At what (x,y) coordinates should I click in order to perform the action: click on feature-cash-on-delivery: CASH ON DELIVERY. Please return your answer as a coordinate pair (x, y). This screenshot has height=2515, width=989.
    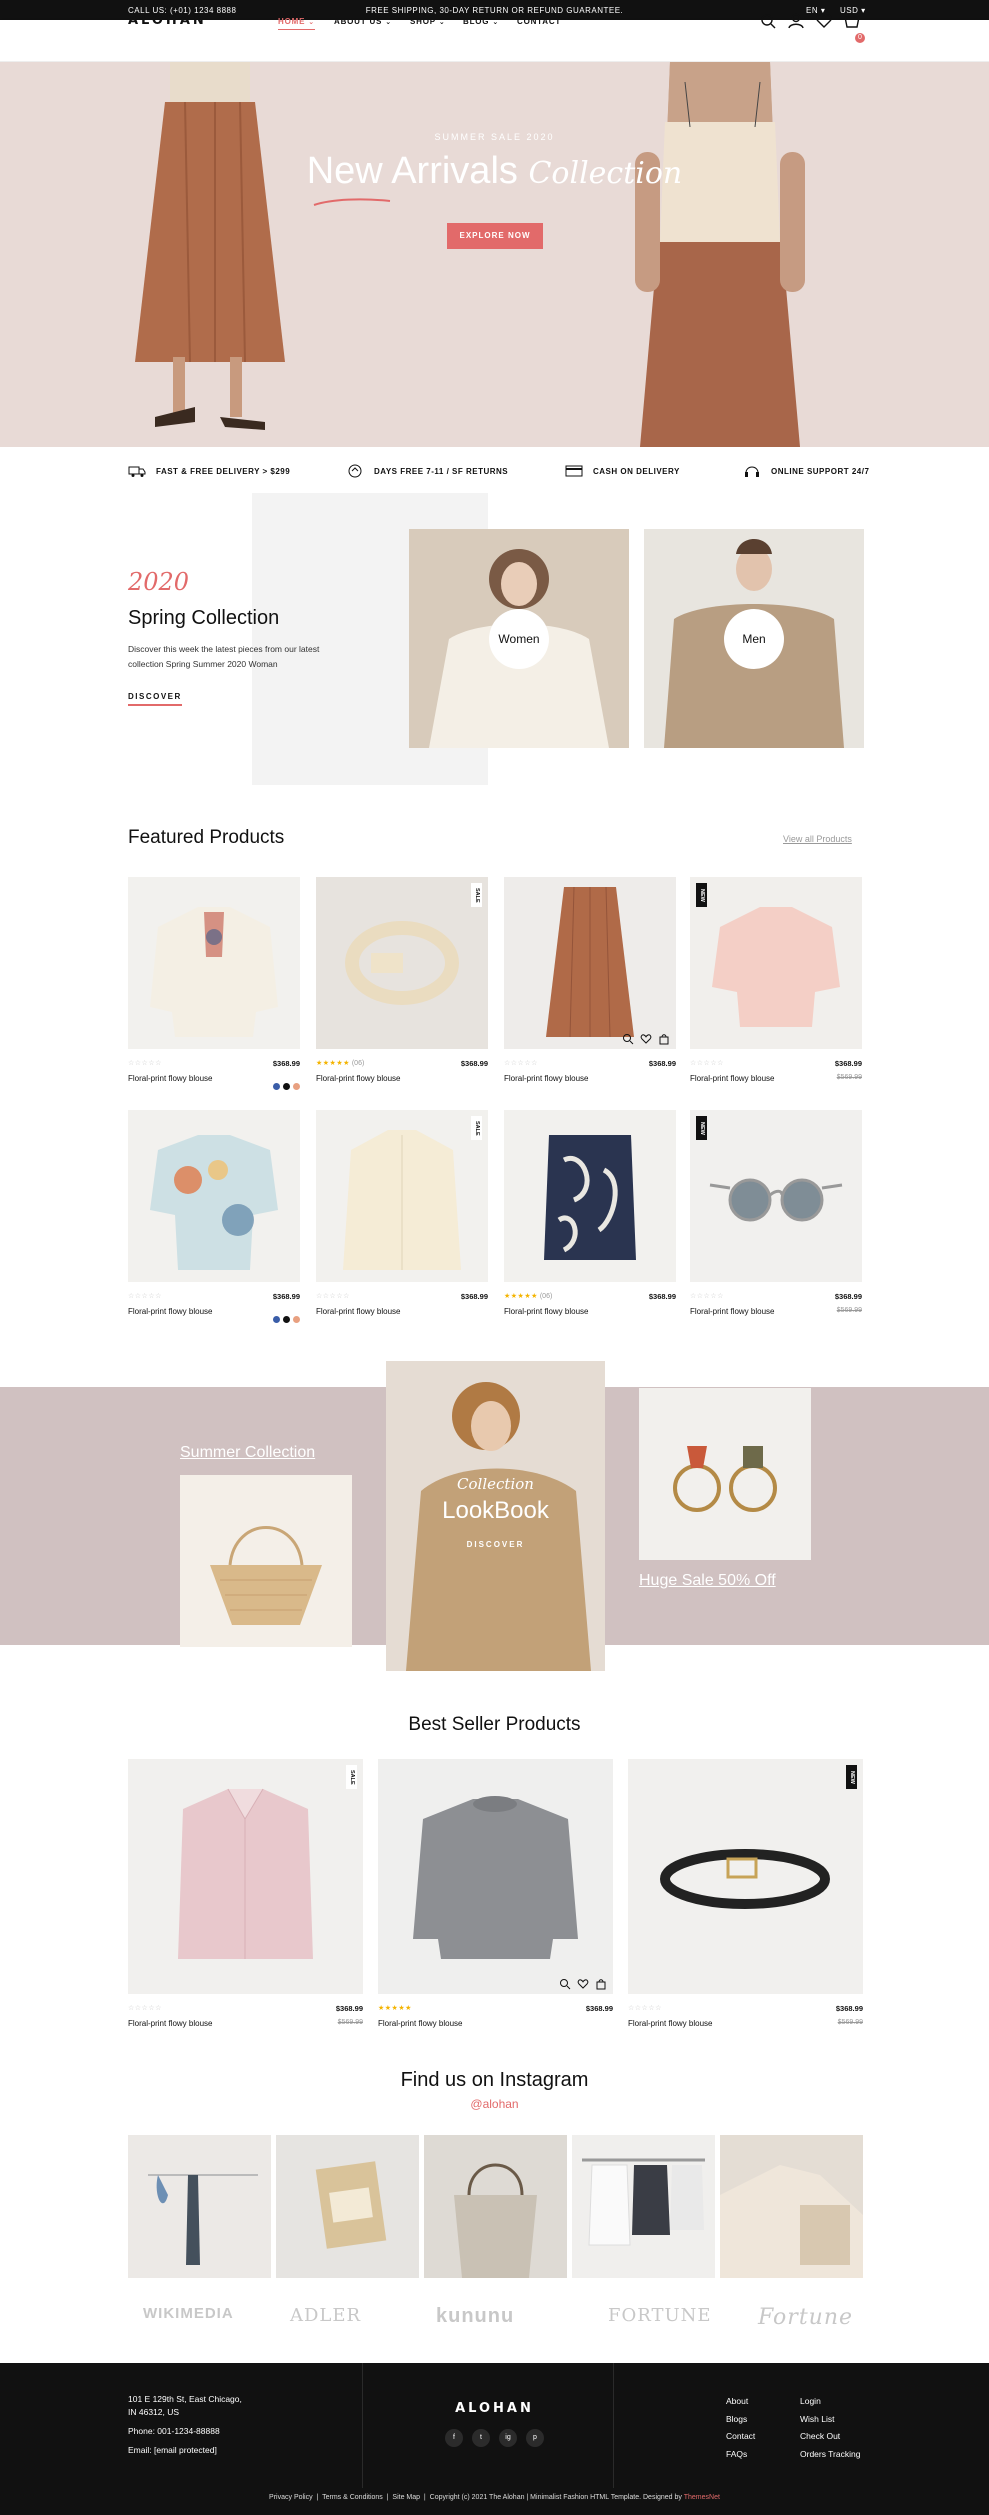
    Looking at the image, I should click on (622, 471).